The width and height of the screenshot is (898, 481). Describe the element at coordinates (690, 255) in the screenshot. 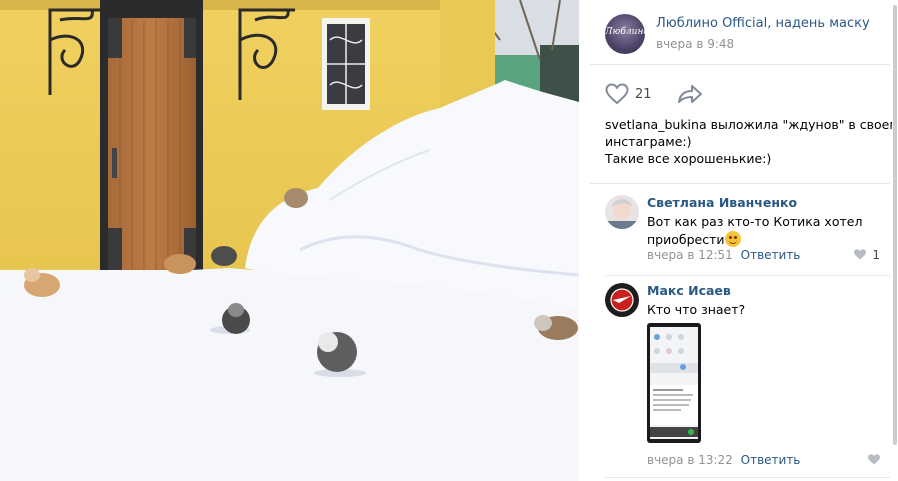

I see `comment-time: вчера в 12:51` at that location.